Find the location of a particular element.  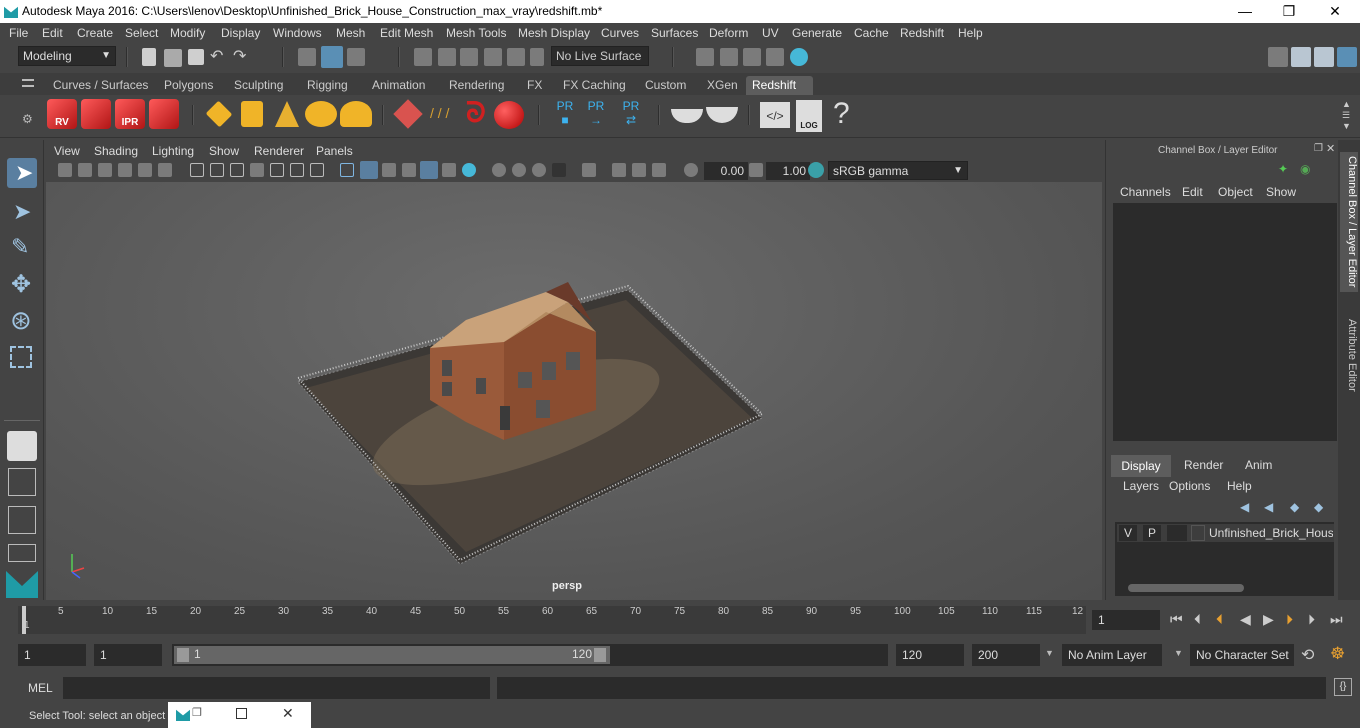

resolution-gate-icon is located at coordinates (237, 170).